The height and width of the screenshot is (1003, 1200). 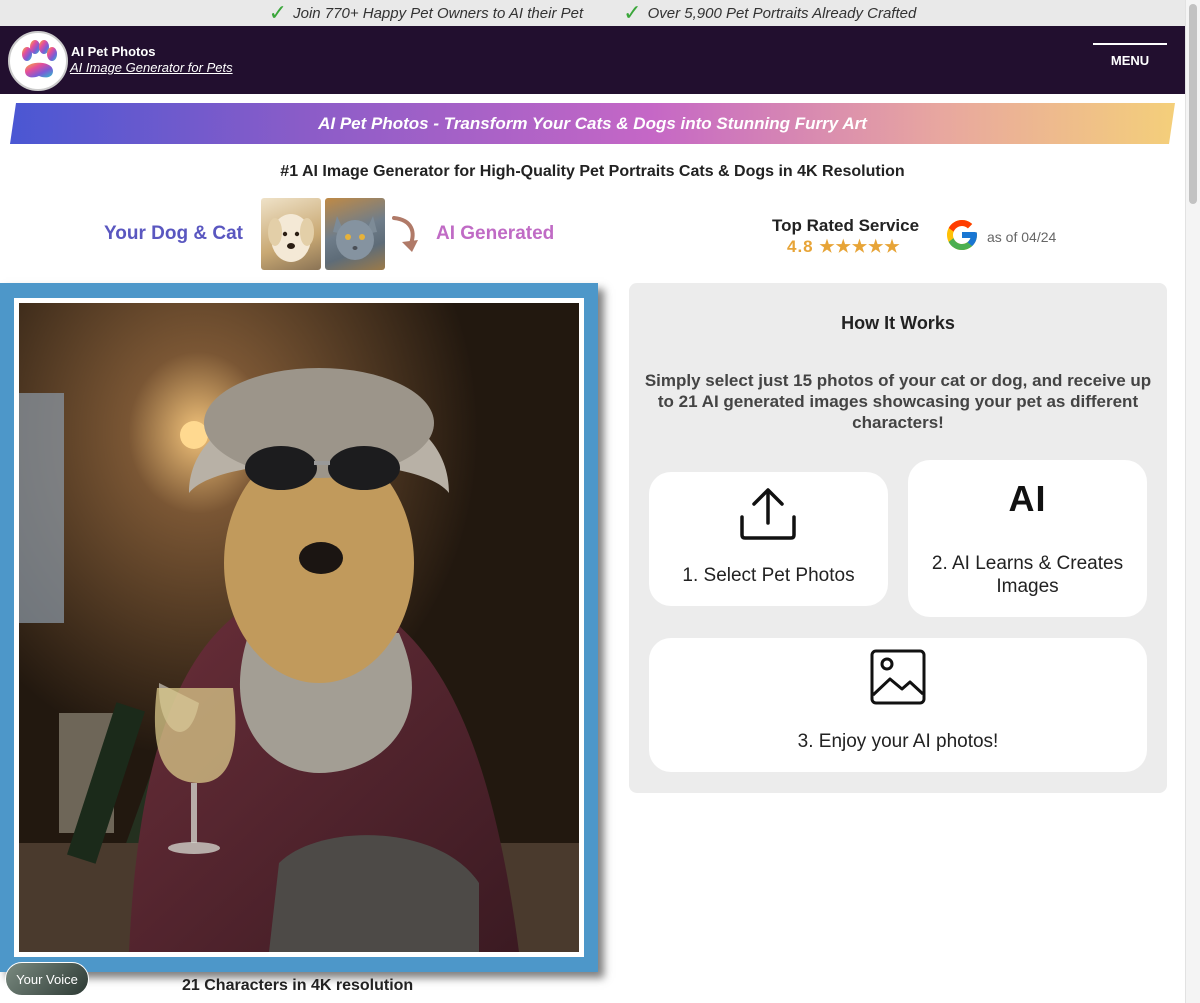 I want to click on google-icon, so click(x=962, y=235).